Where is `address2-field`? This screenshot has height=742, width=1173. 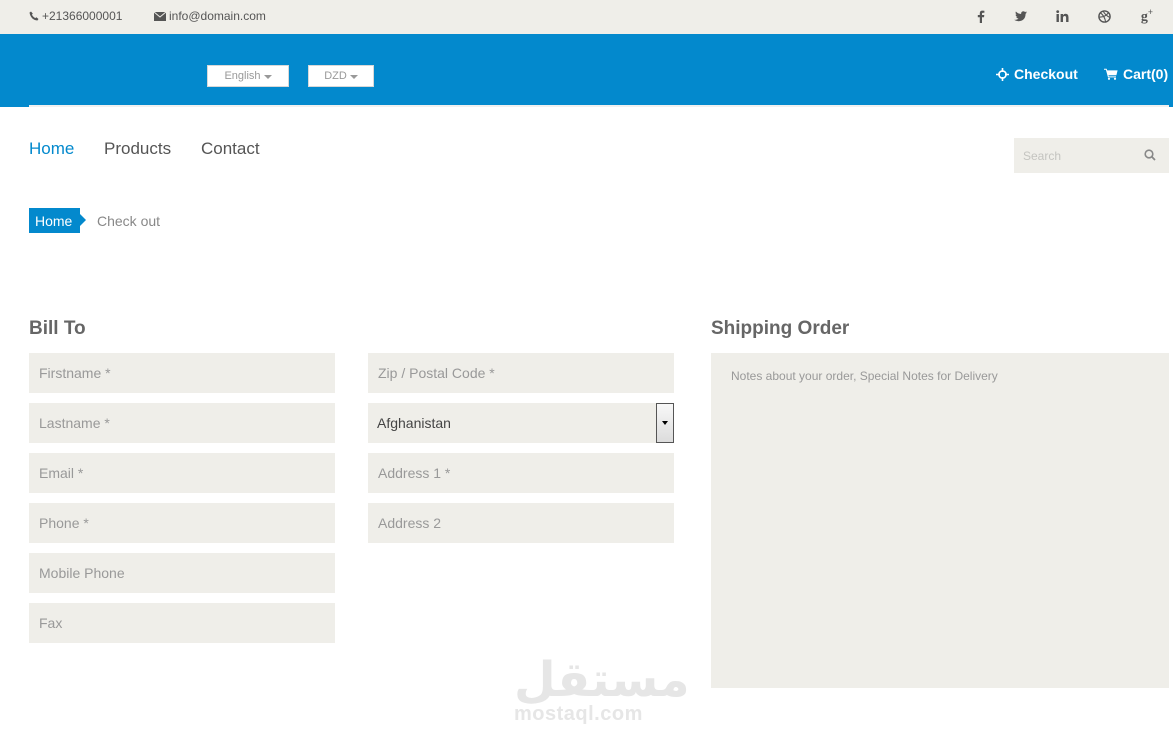
address2-field is located at coordinates (521, 523).